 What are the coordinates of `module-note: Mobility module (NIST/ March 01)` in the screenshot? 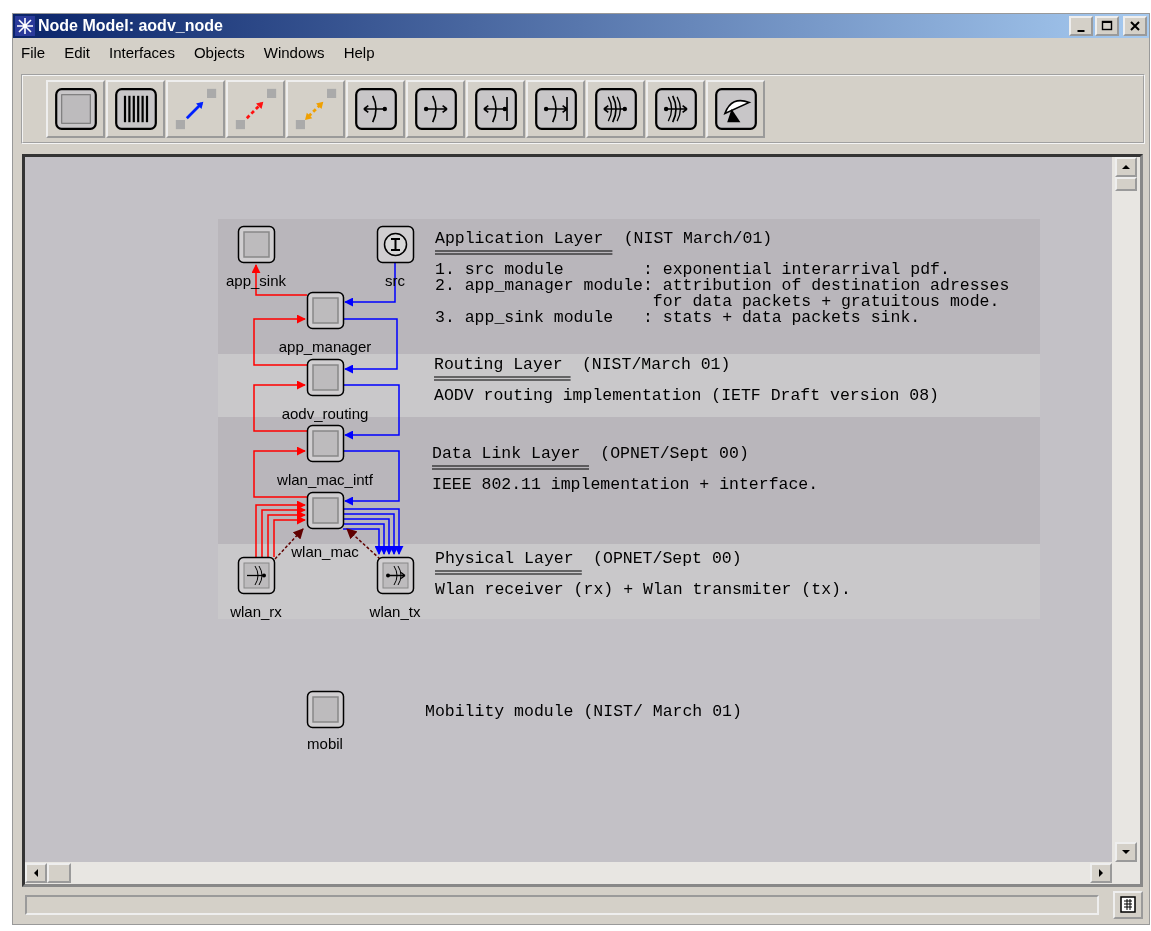 It's located at (583, 711).